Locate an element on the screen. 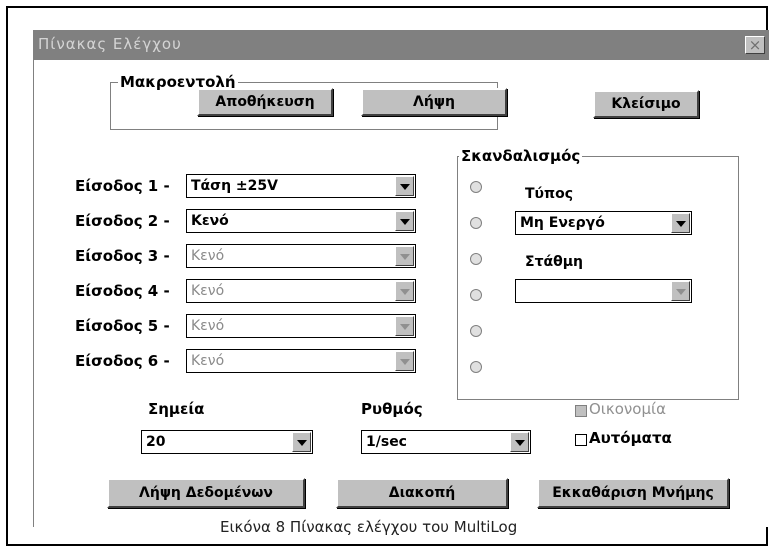  rate-value: 1/sec is located at coordinates (386, 442).